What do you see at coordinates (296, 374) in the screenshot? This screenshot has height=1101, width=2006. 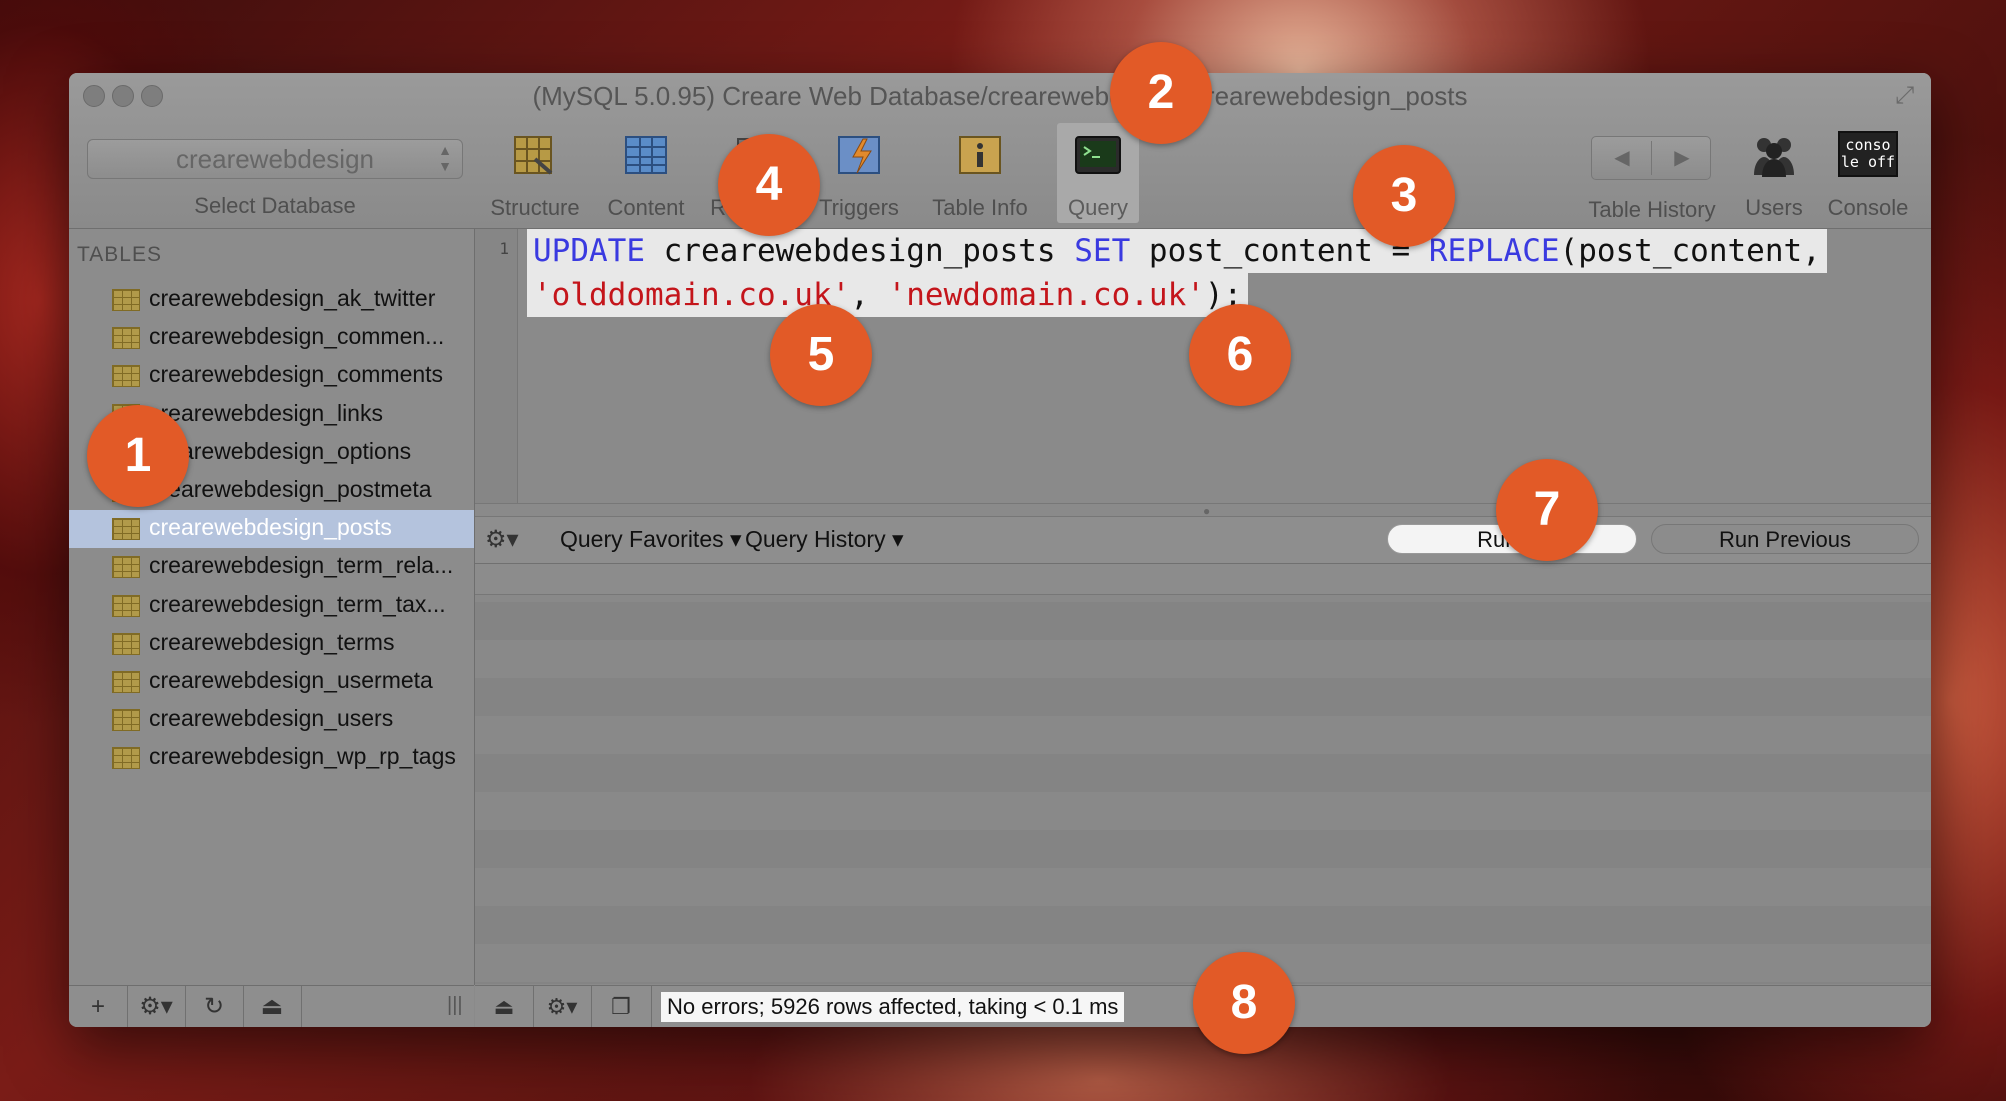 I see `table-name: crearewebdesign_comments` at bounding box center [296, 374].